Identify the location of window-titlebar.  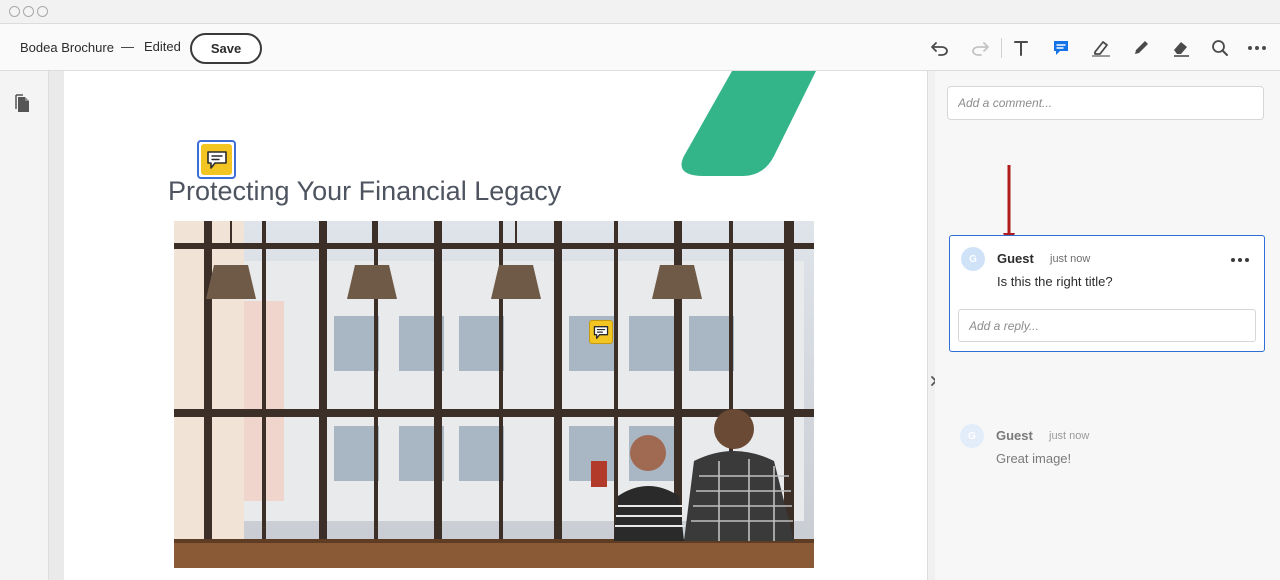
(640, 12).